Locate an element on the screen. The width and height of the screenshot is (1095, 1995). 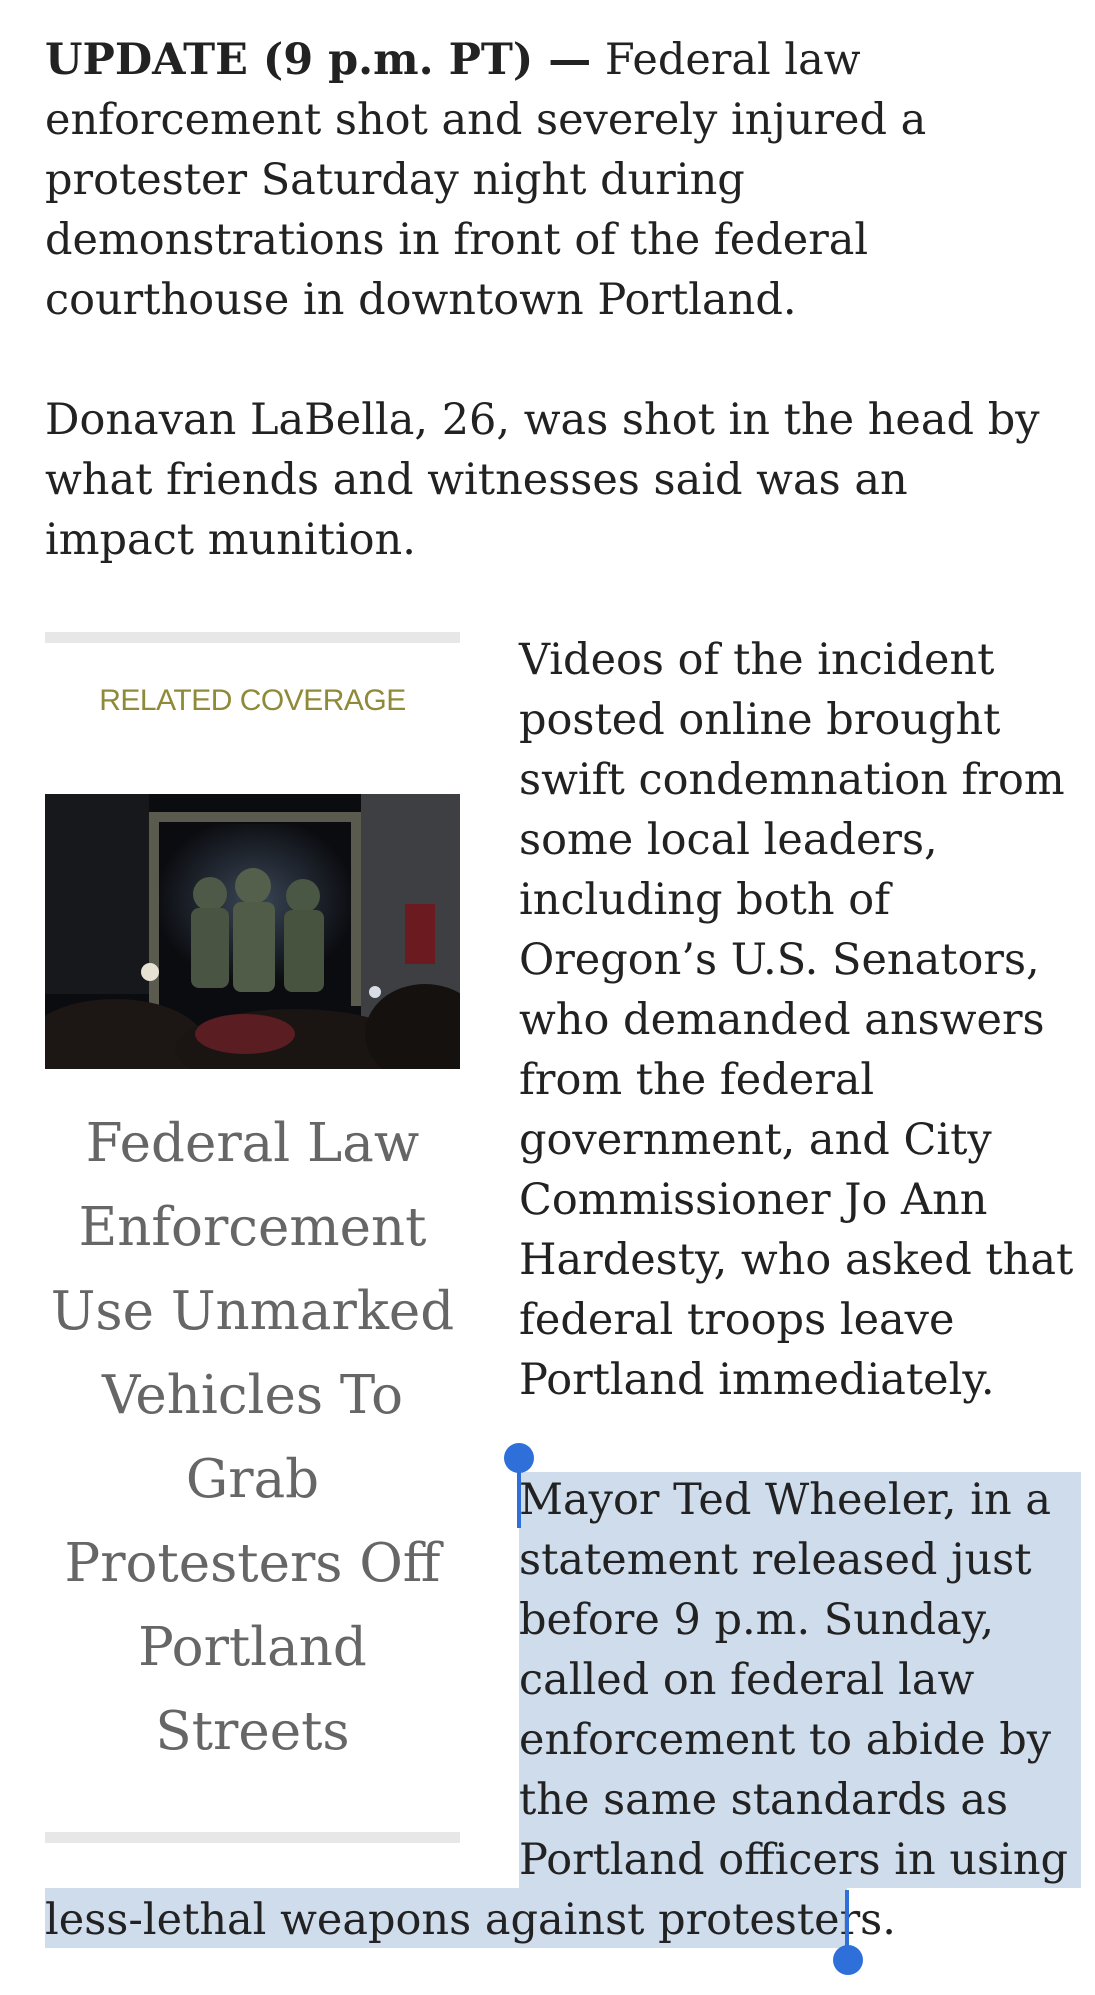
update-label: UPDATE (9 p.m. PT) — is located at coordinates (318, 60).